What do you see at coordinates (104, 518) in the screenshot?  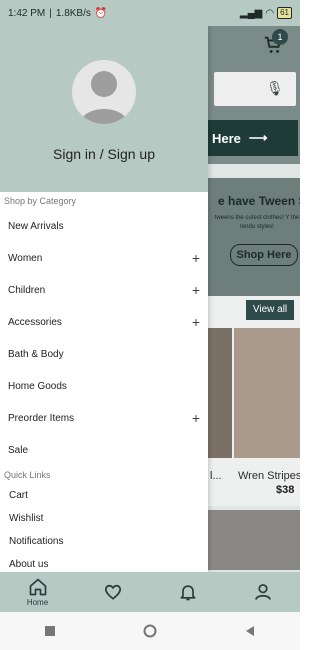 I see `quick-link-wishlist: Wishlist` at bounding box center [104, 518].